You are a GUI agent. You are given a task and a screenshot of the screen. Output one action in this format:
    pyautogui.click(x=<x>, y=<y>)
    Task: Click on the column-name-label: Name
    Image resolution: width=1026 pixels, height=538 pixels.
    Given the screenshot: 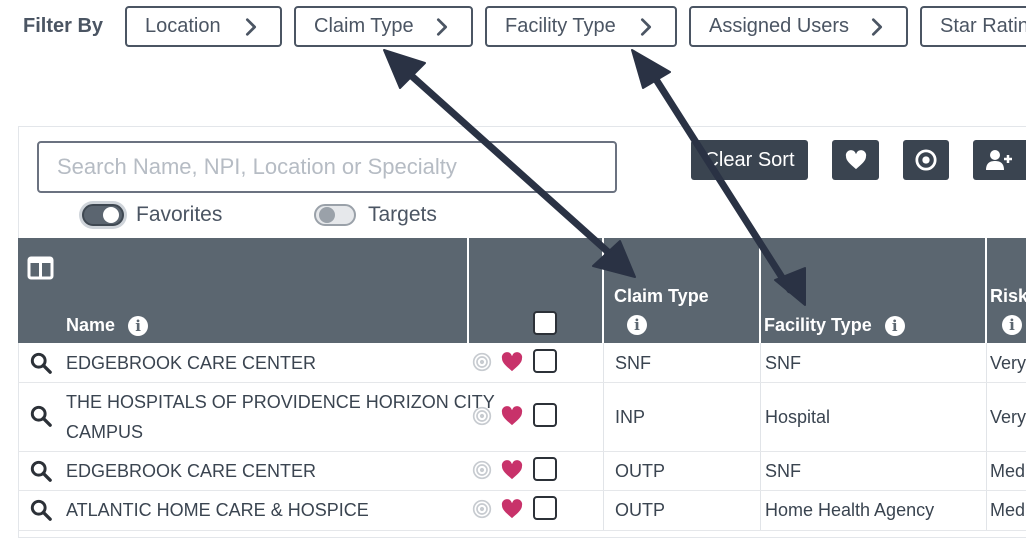 What is the action you would take?
    pyautogui.click(x=91, y=325)
    